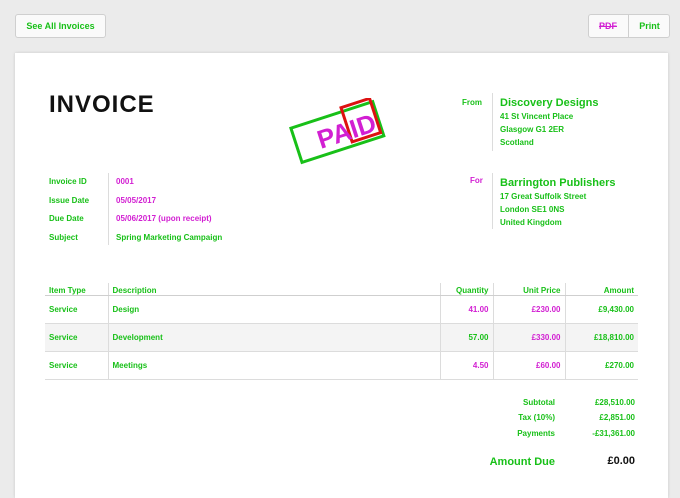 Image resolution: width=680 pixels, height=498 pixels. I want to click on for-address-line: 17 Great Suffolk Street, so click(543, 196).